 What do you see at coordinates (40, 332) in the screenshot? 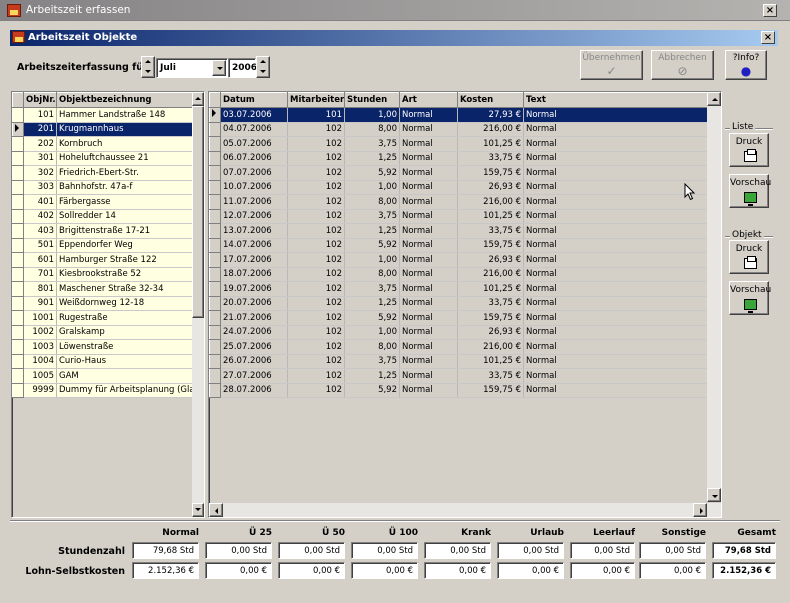
I see `object-nr: 1002` at bounding box center [40, 332].